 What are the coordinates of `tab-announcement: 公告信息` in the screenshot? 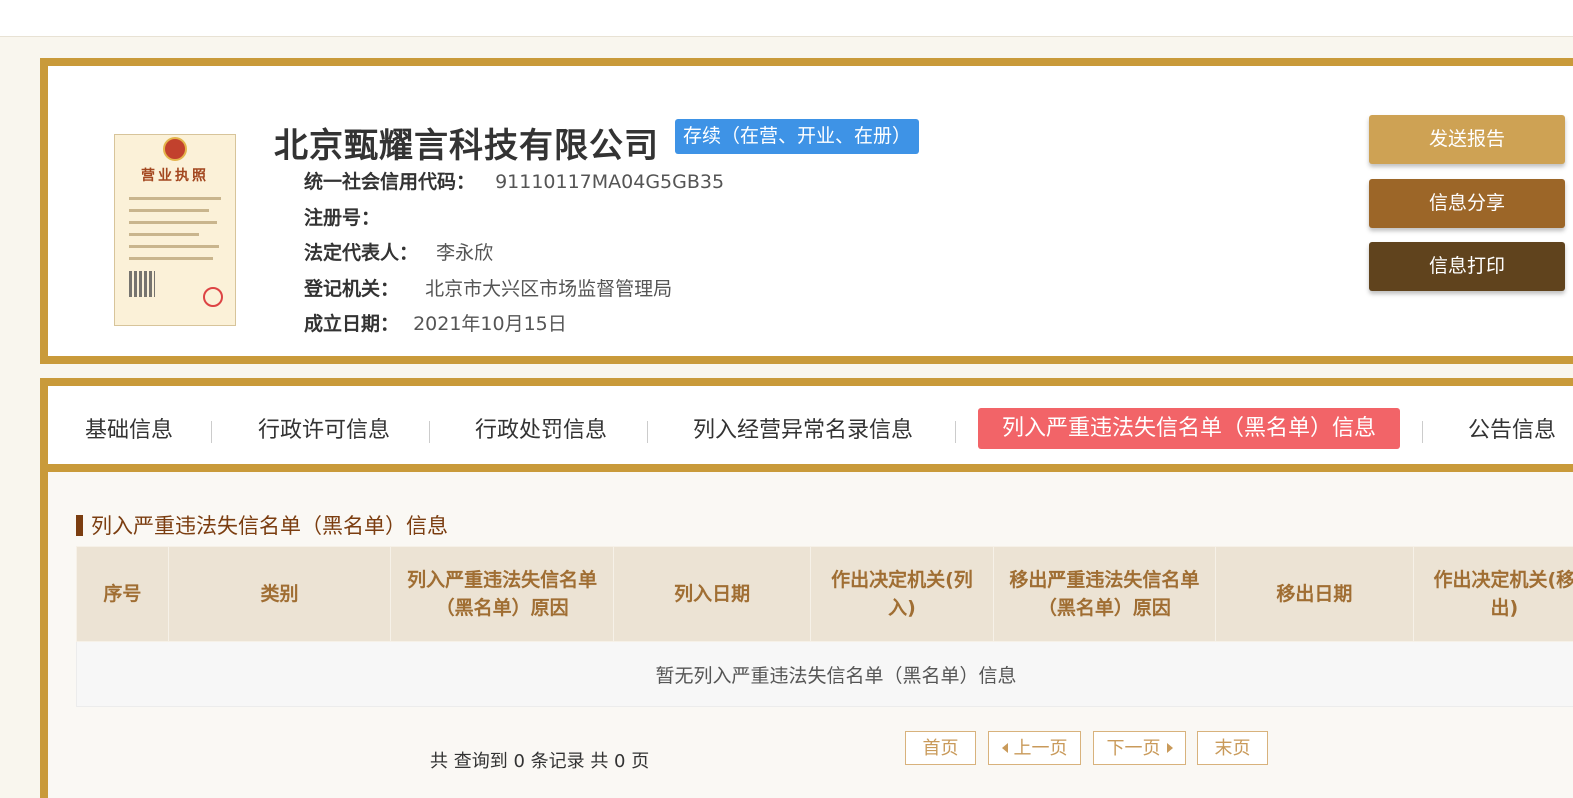 It's located at (1512, 428).